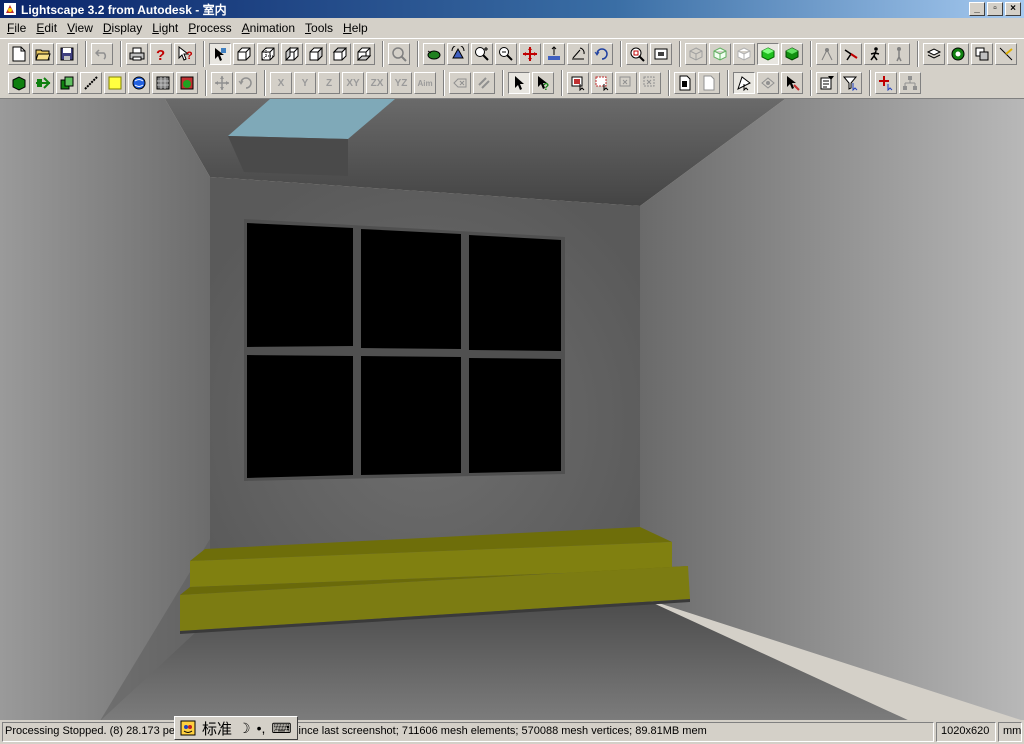 The width and height of the screenshot is (1024, 744). Describe the element at coordinates (46, 28) in the screenshot. I see `menu-edit: Edit` at that location.